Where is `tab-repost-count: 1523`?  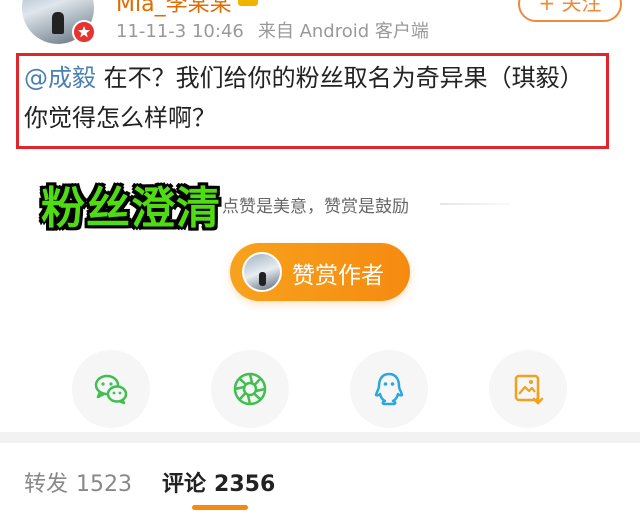 tab-repost-count: 1523 is located at coordinates (104, 484).